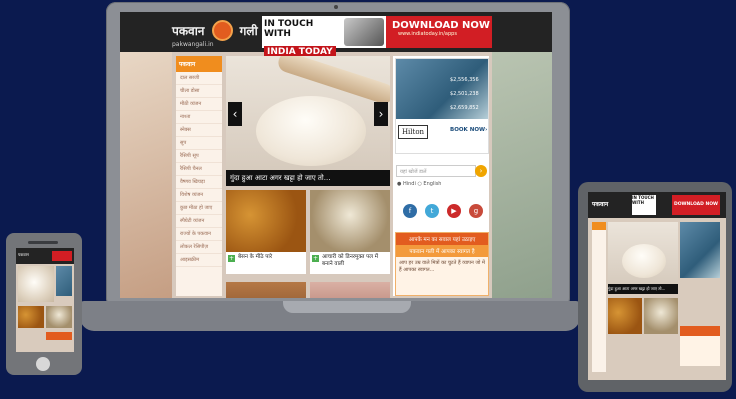  I want to click on site-logo: पकवान गली pakwangali.in, so click(217, 34).